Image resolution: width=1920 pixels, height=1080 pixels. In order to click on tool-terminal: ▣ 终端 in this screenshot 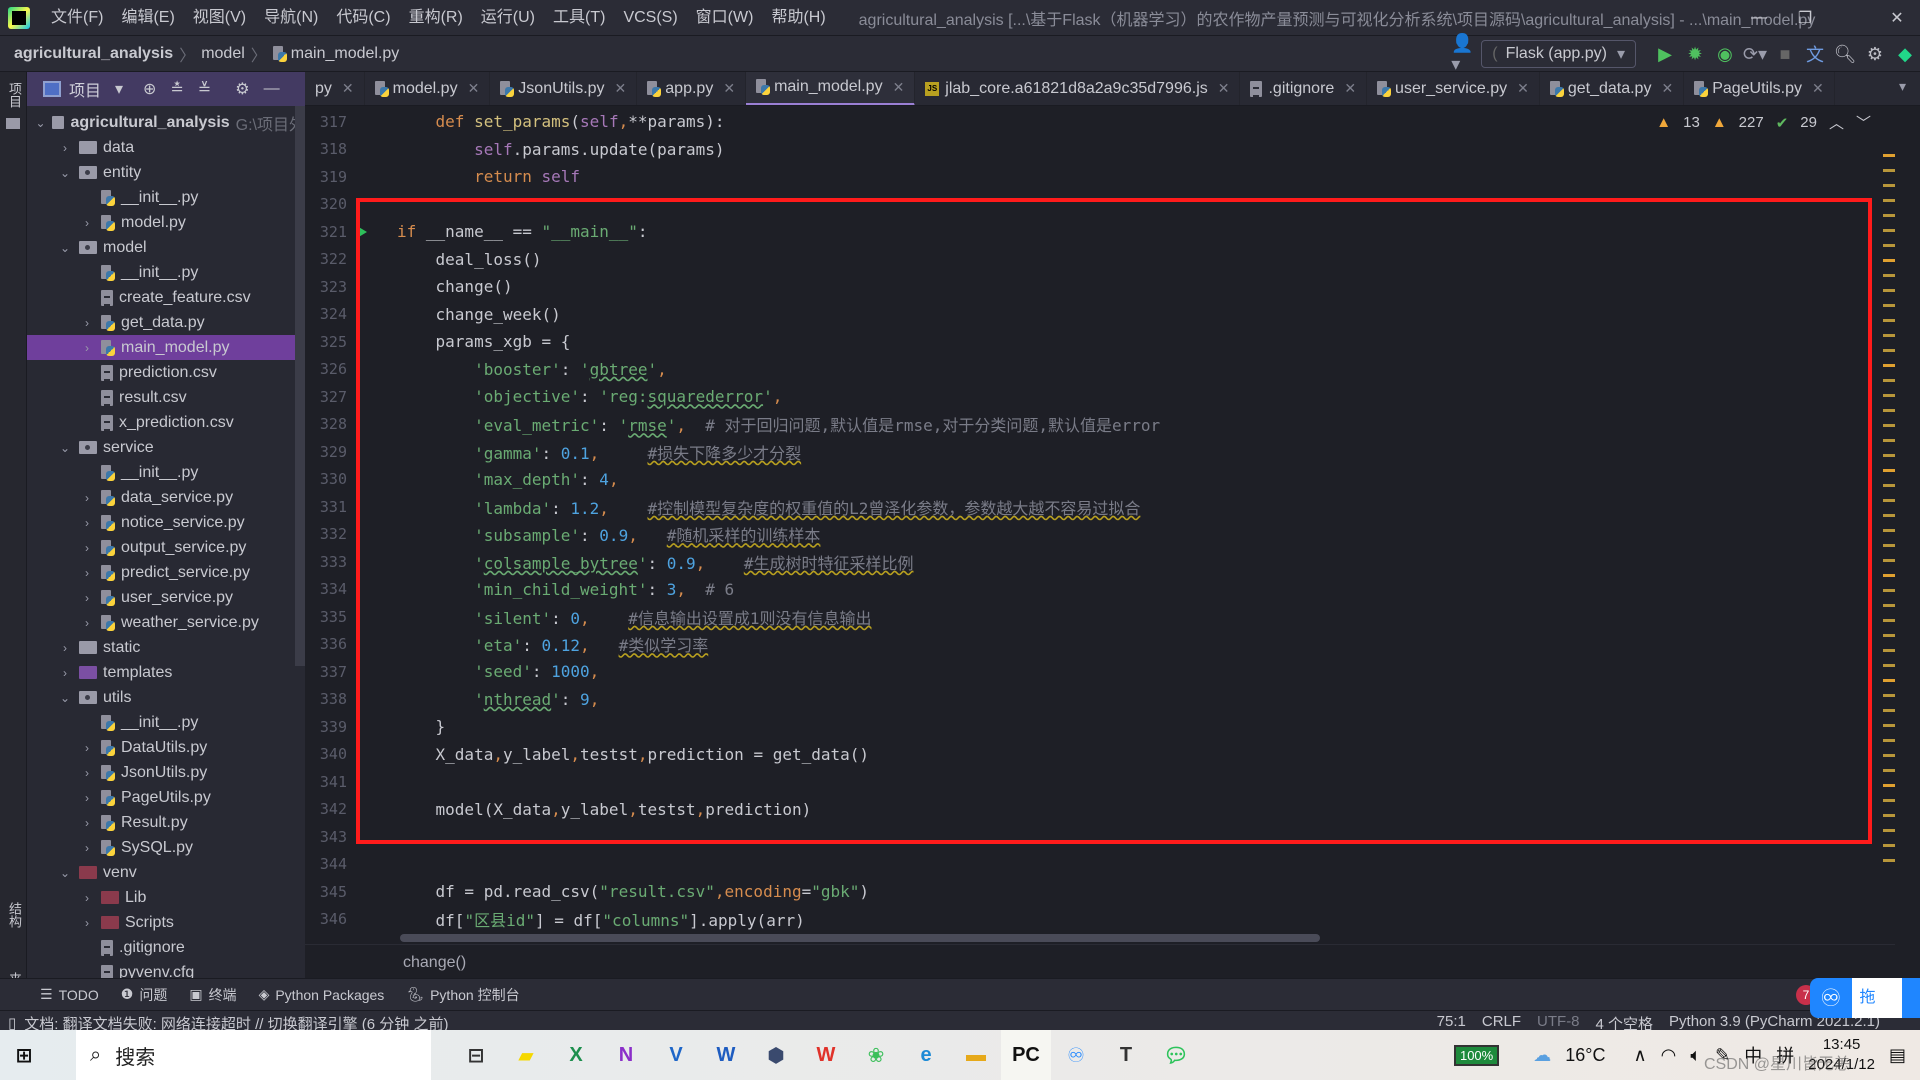, I will do `click(212, 995)`.